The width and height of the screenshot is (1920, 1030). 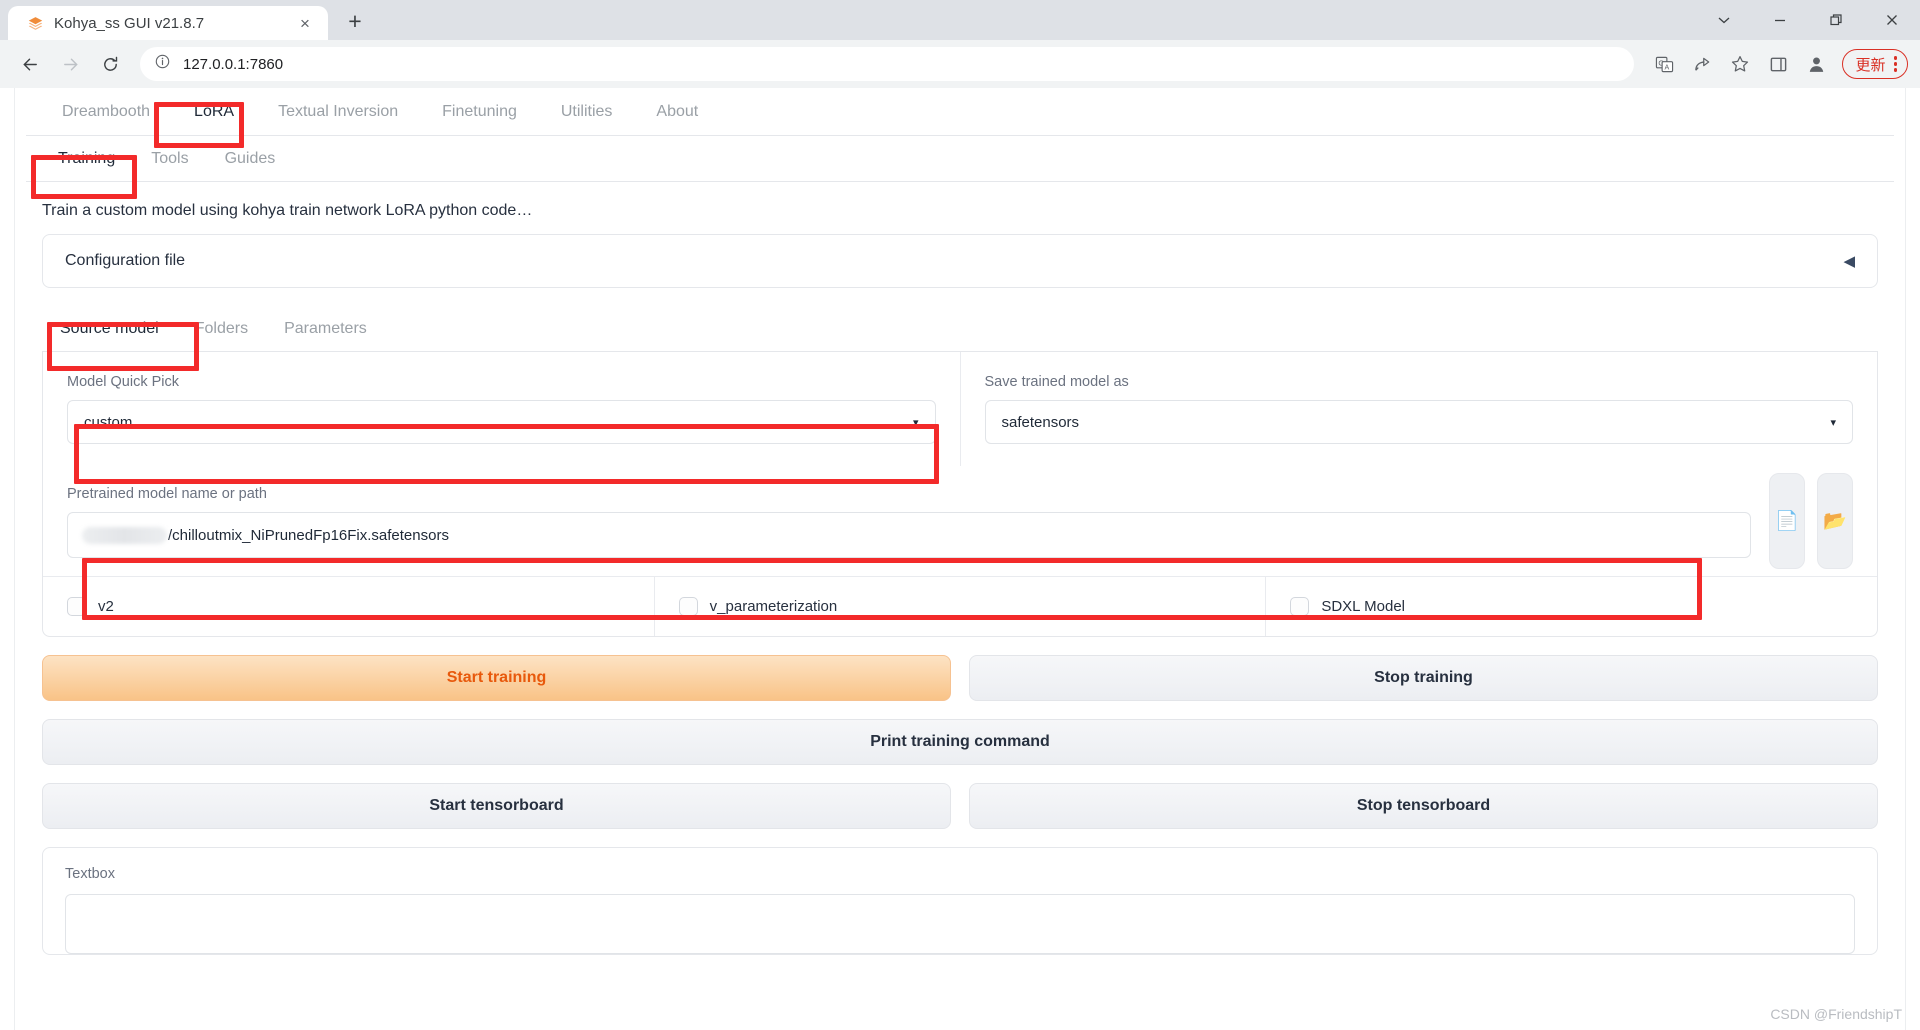 What do you see at coordinates (221, 329) in the screenshot?
I see `tab-folders: Folders` at bounding box center [221, 329].